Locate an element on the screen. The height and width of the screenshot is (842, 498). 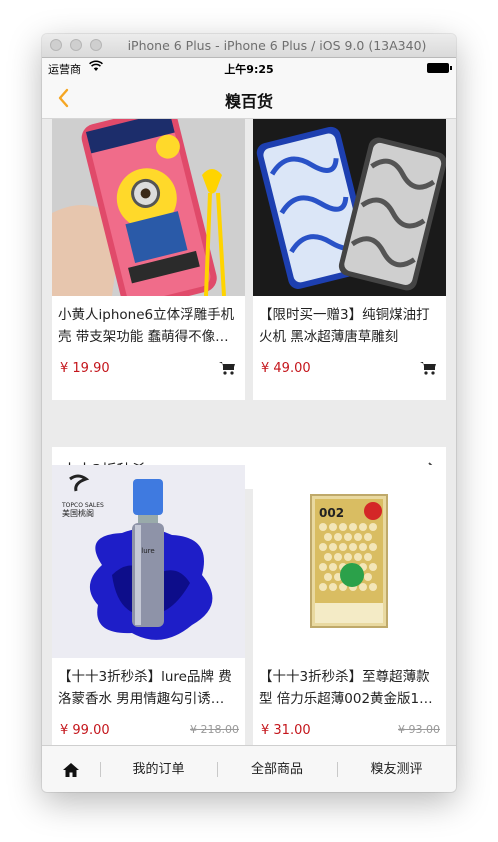
product-original-price: ¥ 93.00 is located at coordinates (419, 729).